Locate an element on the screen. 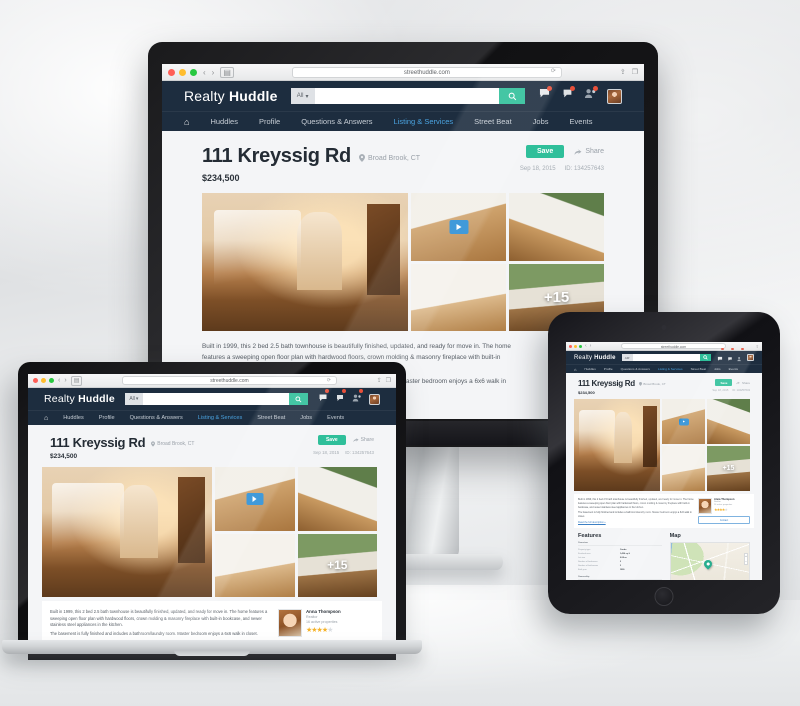 Image resolution: width=800 pixels, height=706 pixels. sidebar-icon: ▤ is located at coordinates (227, 72).